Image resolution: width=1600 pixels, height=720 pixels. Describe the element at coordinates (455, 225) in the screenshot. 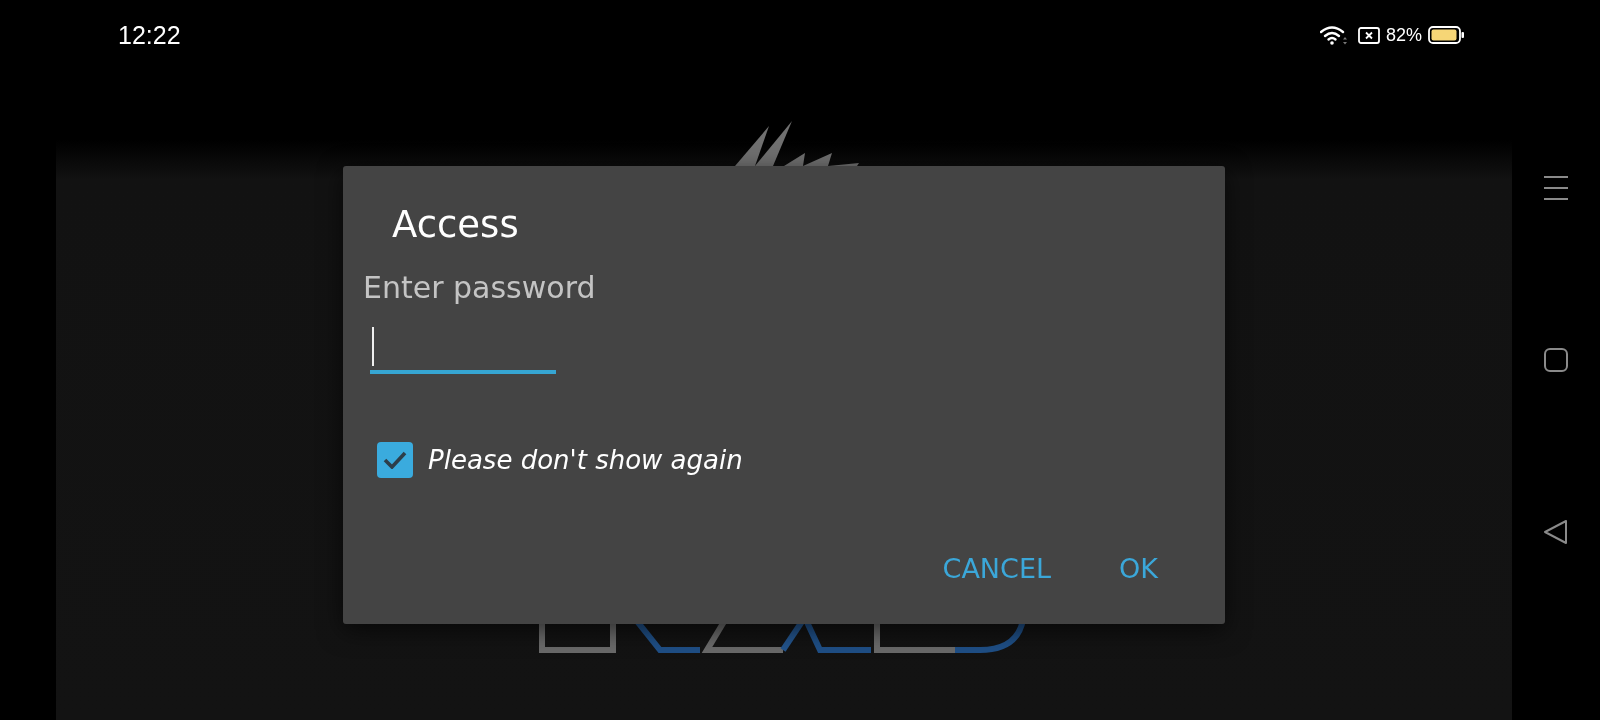

I see `dialog-title: Access` at that location.